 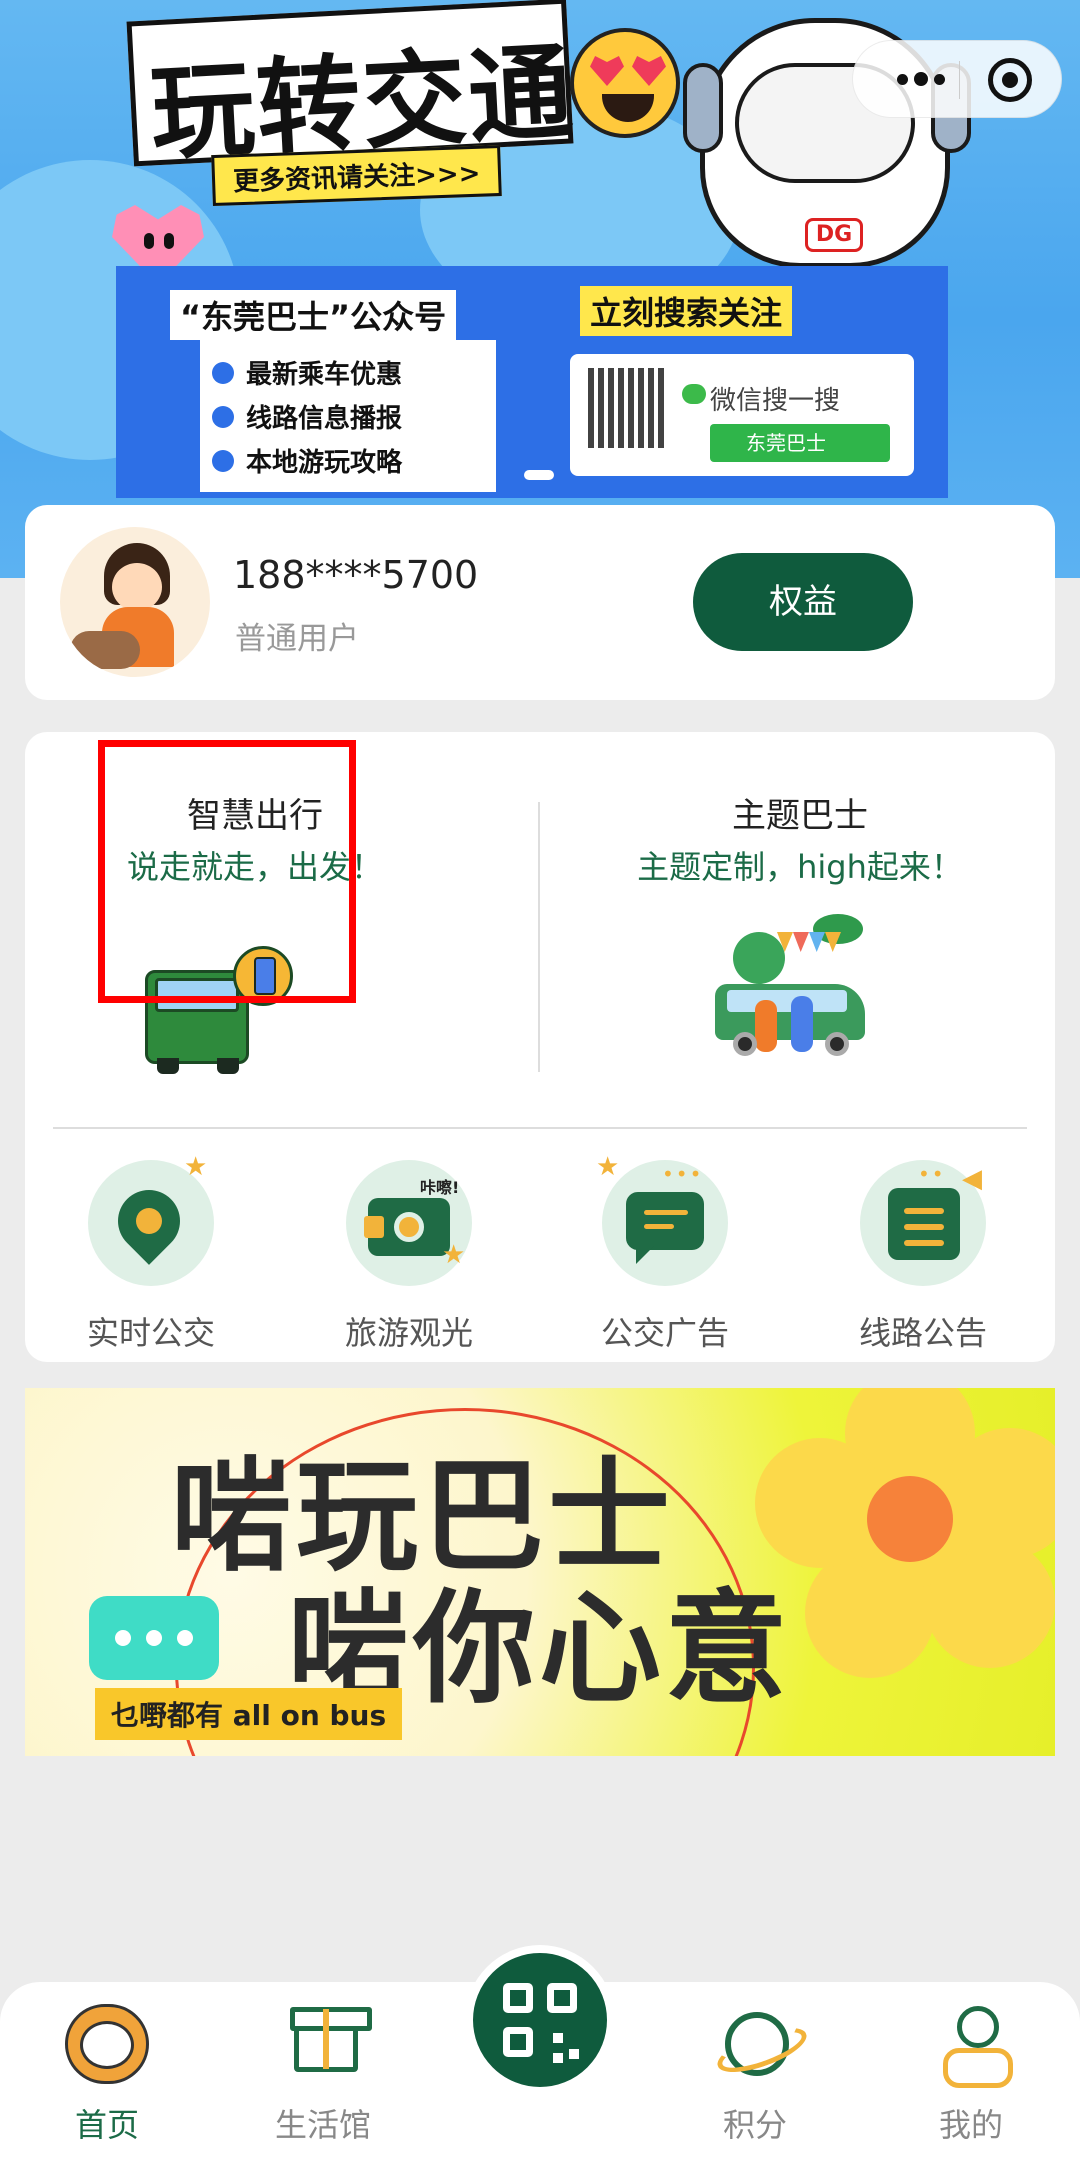 I want to click on astronaut-home-icon, so click(x=107, y=2044).